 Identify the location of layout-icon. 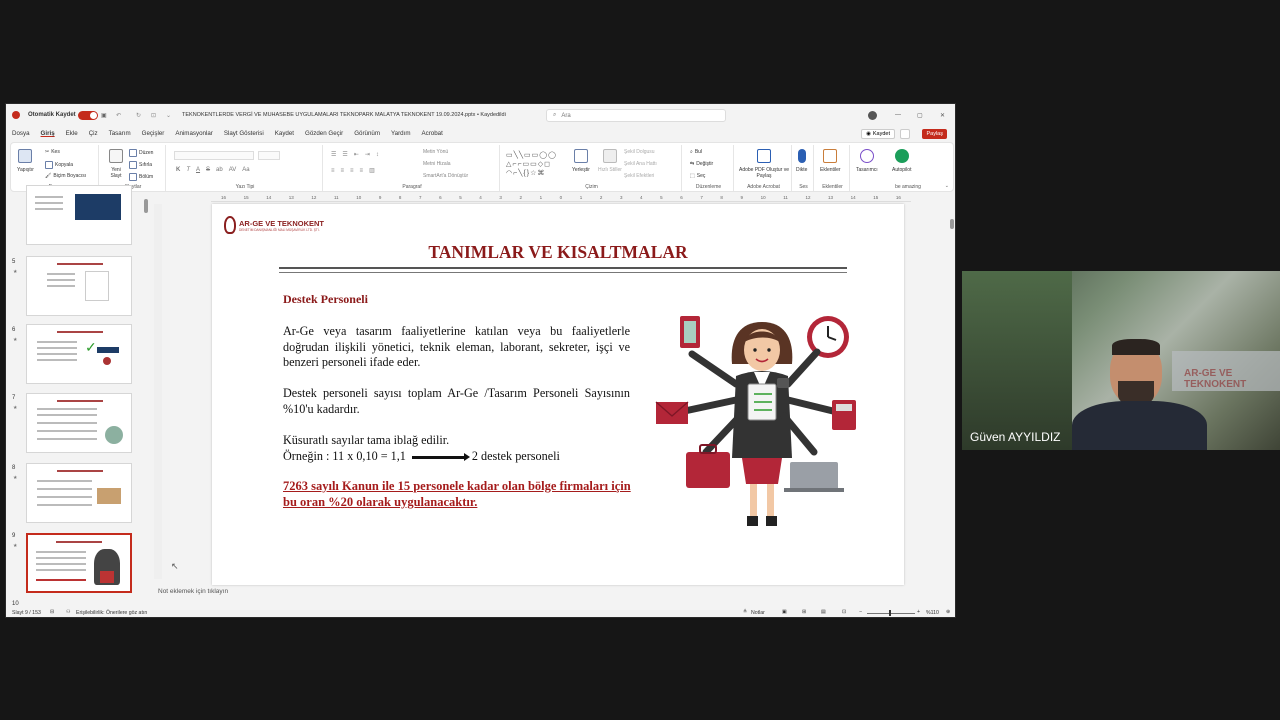
(133, 153).